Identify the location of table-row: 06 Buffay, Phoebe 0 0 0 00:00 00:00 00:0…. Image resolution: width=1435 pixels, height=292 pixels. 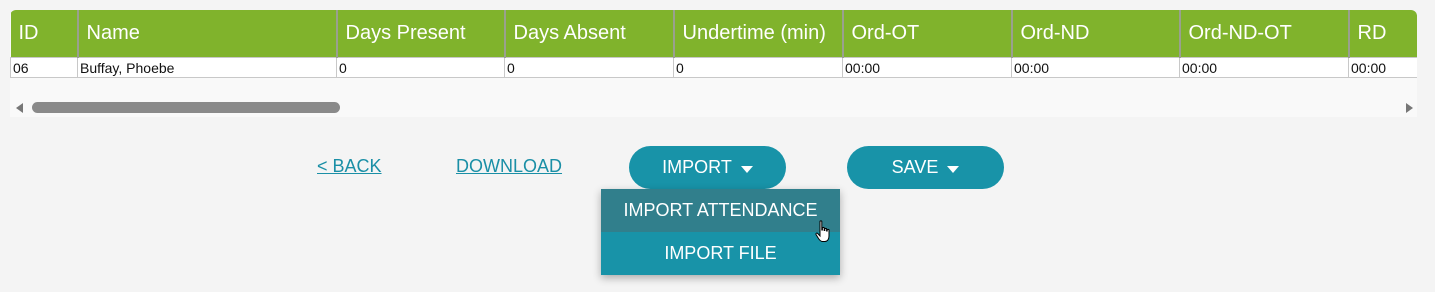
(713, 67).